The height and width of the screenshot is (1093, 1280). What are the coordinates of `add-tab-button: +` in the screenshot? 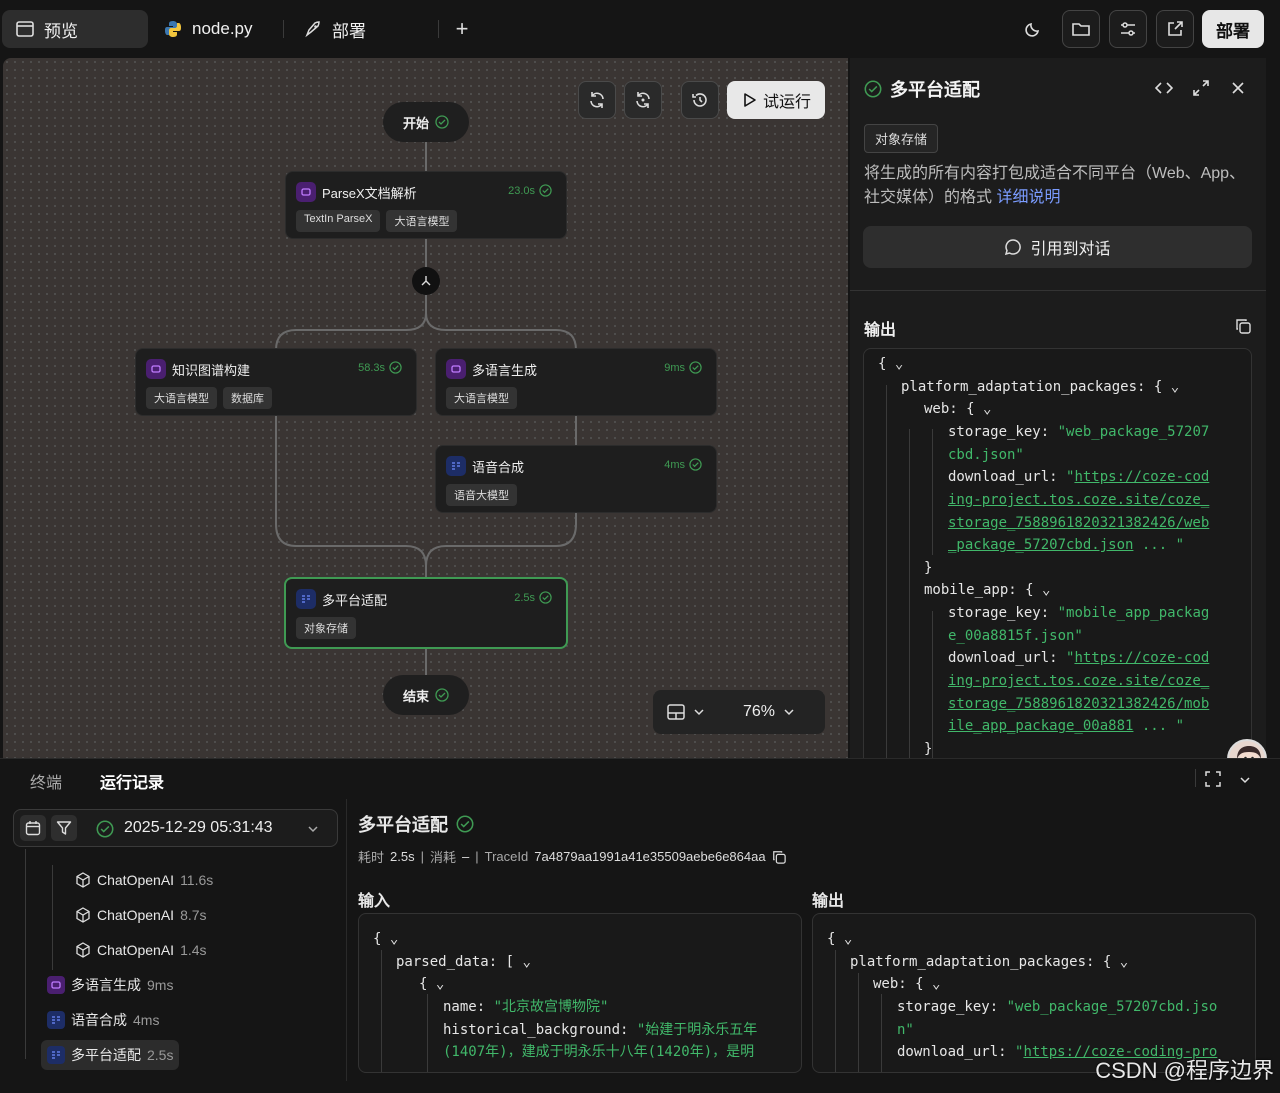 It's located at (462, 29).